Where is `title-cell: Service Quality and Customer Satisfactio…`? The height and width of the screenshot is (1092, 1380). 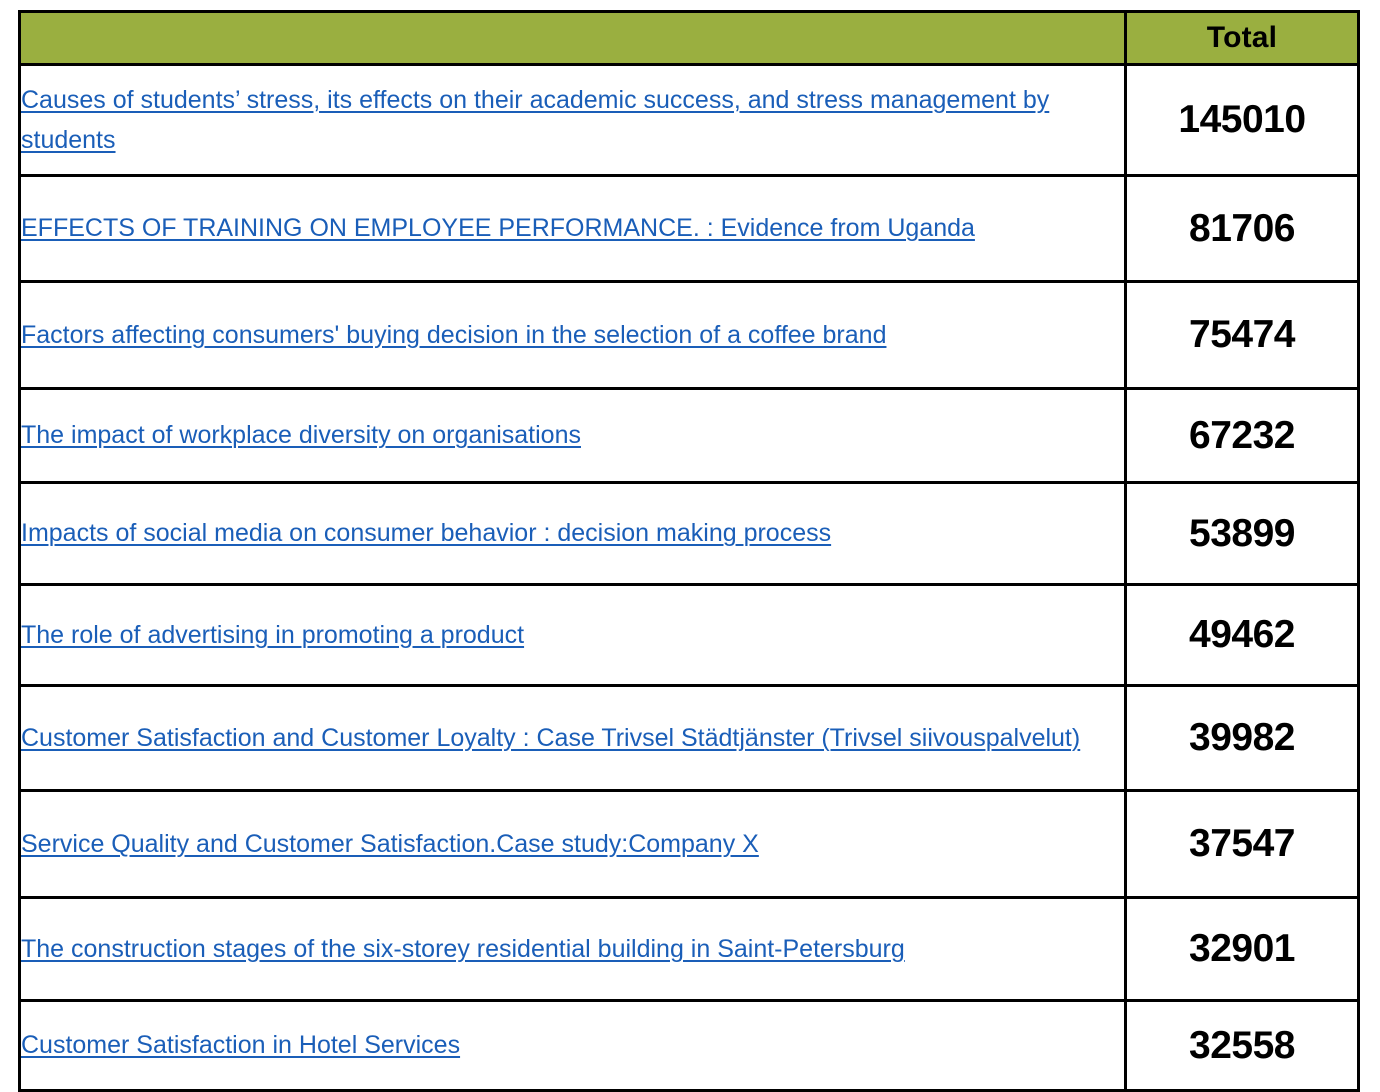
title-cell: Service Quality and Customer Satisfactio… is located at coordinates (572, 844).